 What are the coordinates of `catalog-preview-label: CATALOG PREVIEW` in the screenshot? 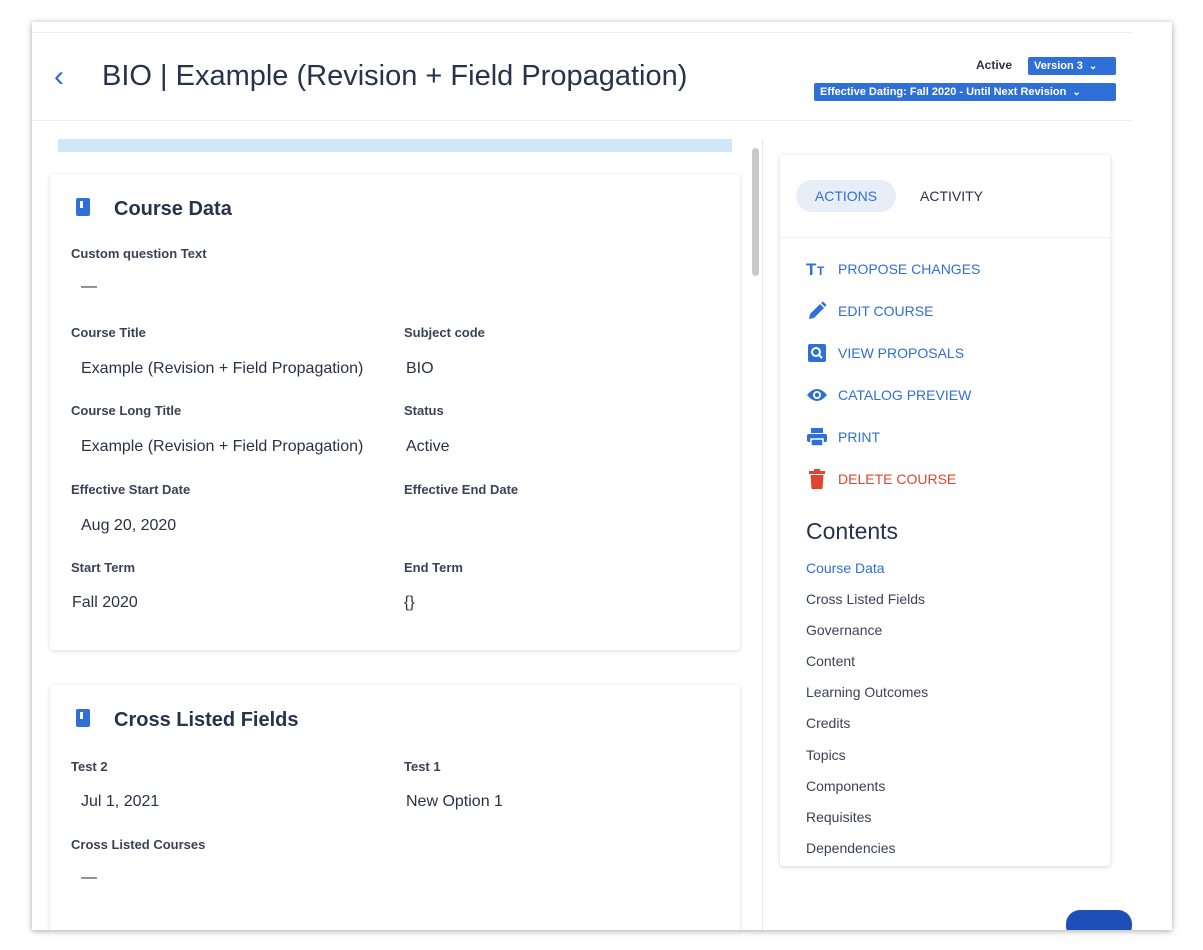 It's located at (905, 395).